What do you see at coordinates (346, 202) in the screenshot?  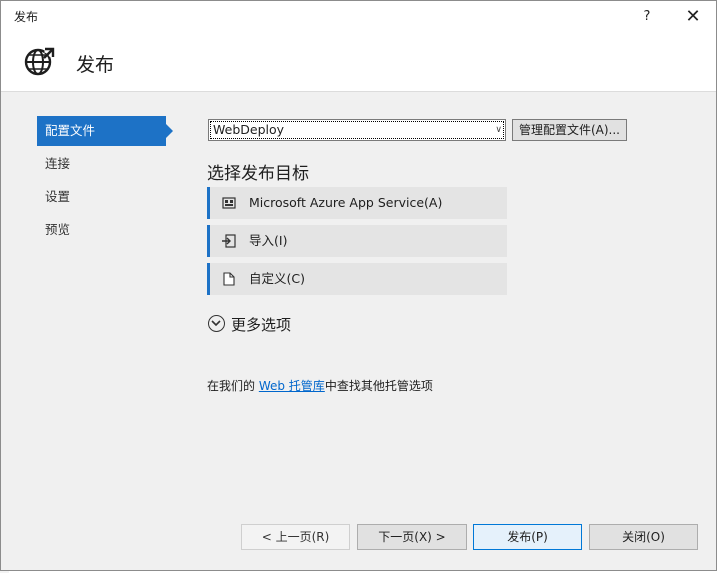 I see `target-label: Microsoft Azure App Service(A)` at bounding box center [346, 202].